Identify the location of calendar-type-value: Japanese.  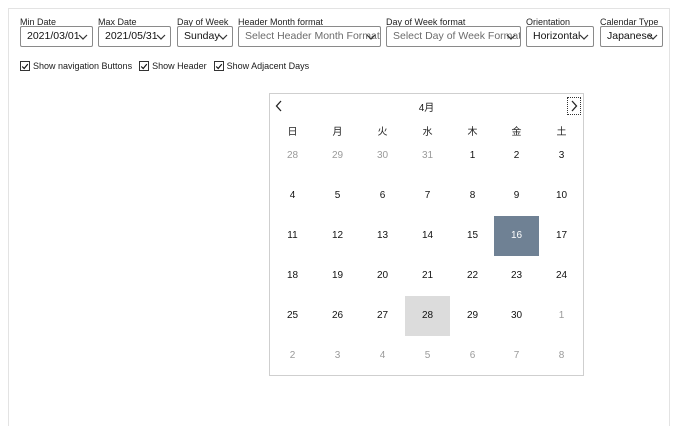
(630, 36).